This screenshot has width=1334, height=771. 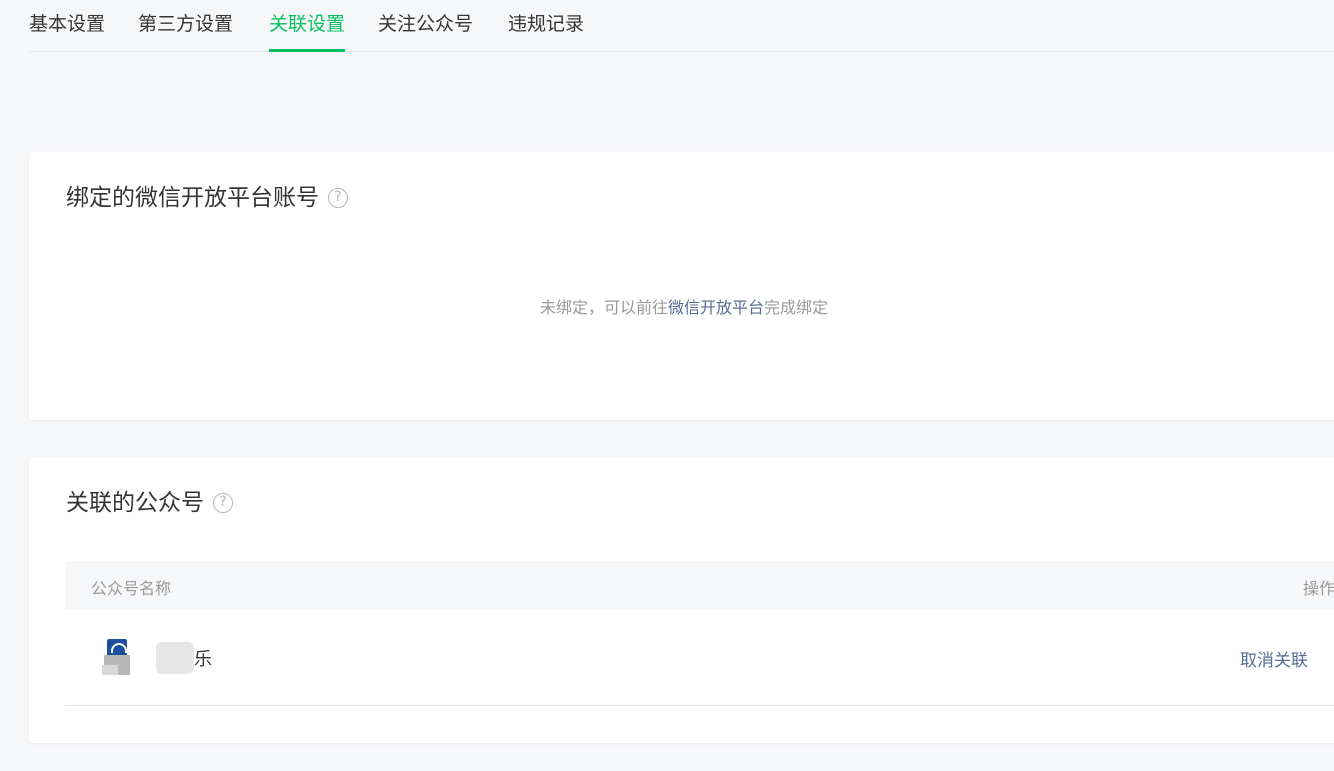 What do you see at coordinates (700, 585) in the screenshot?
I see `table-header: 公众号名称 操作` at bounding box center [700, 585].